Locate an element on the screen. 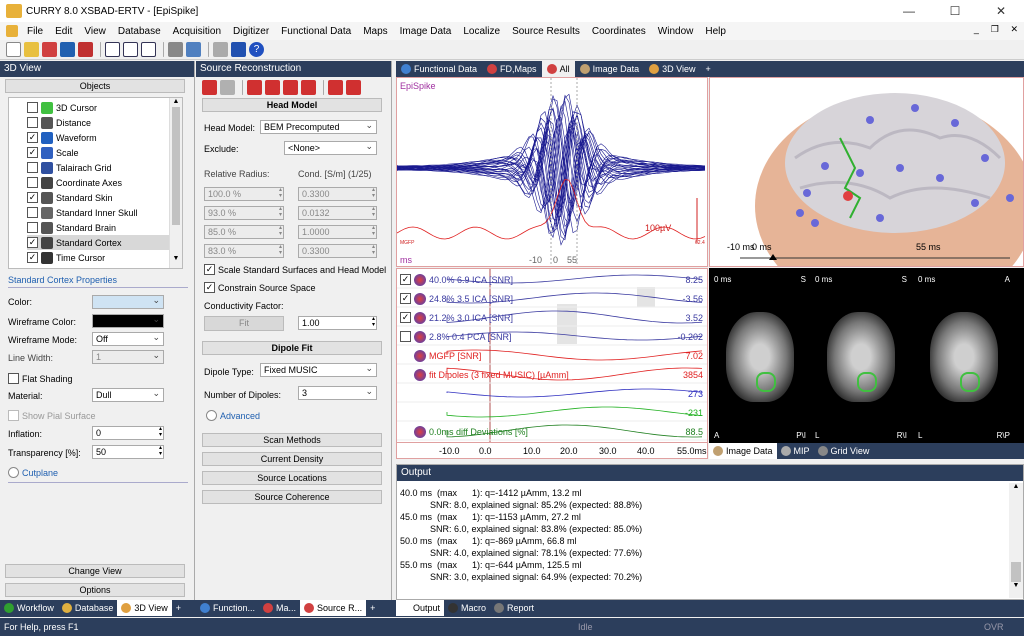  radius-input: 93.0 % is located at coordinates (244, 213).